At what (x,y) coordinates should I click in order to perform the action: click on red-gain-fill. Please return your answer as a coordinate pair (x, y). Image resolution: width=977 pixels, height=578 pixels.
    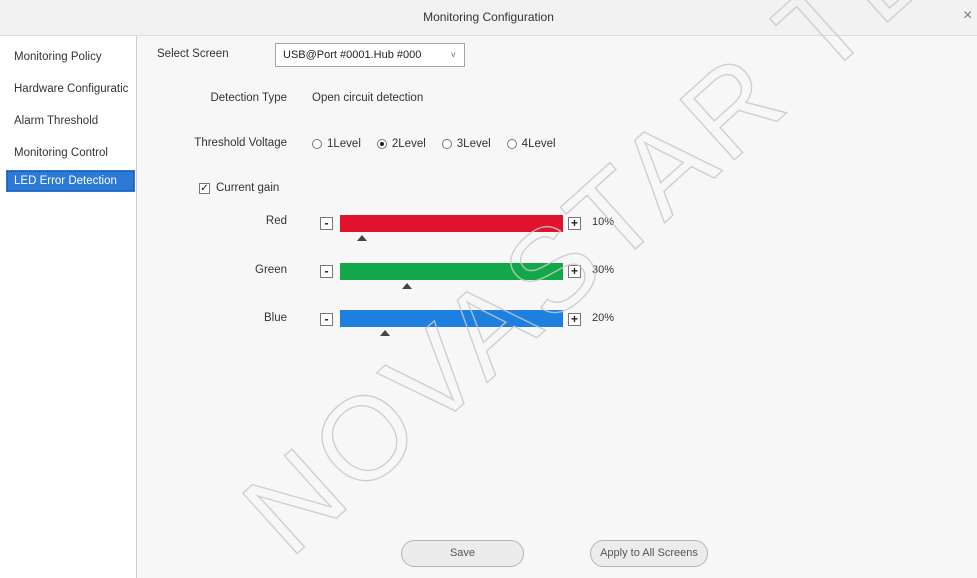
    Looking at the image, I should click on (451, 223).